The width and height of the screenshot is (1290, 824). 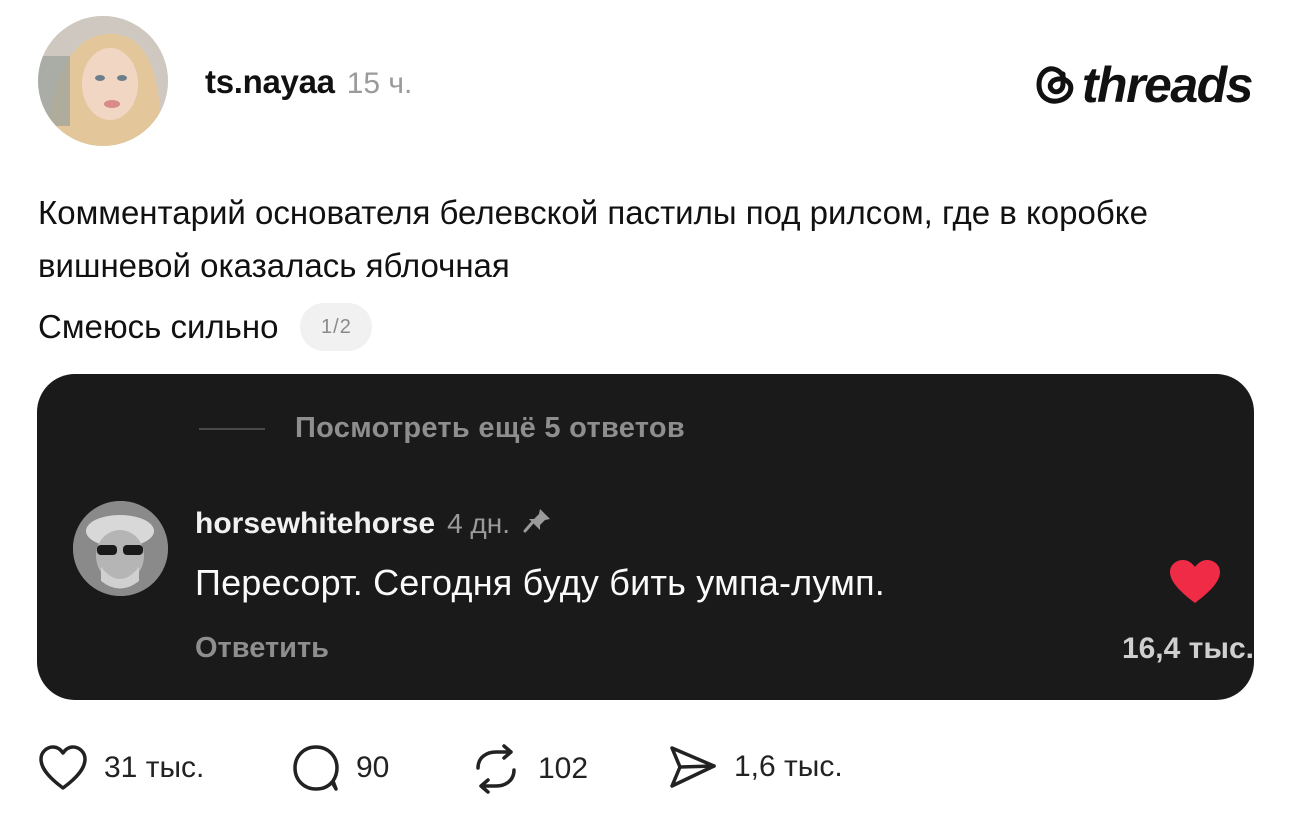 I want to click on share-button: 1,6 тыс., so click(x=755, y=767).